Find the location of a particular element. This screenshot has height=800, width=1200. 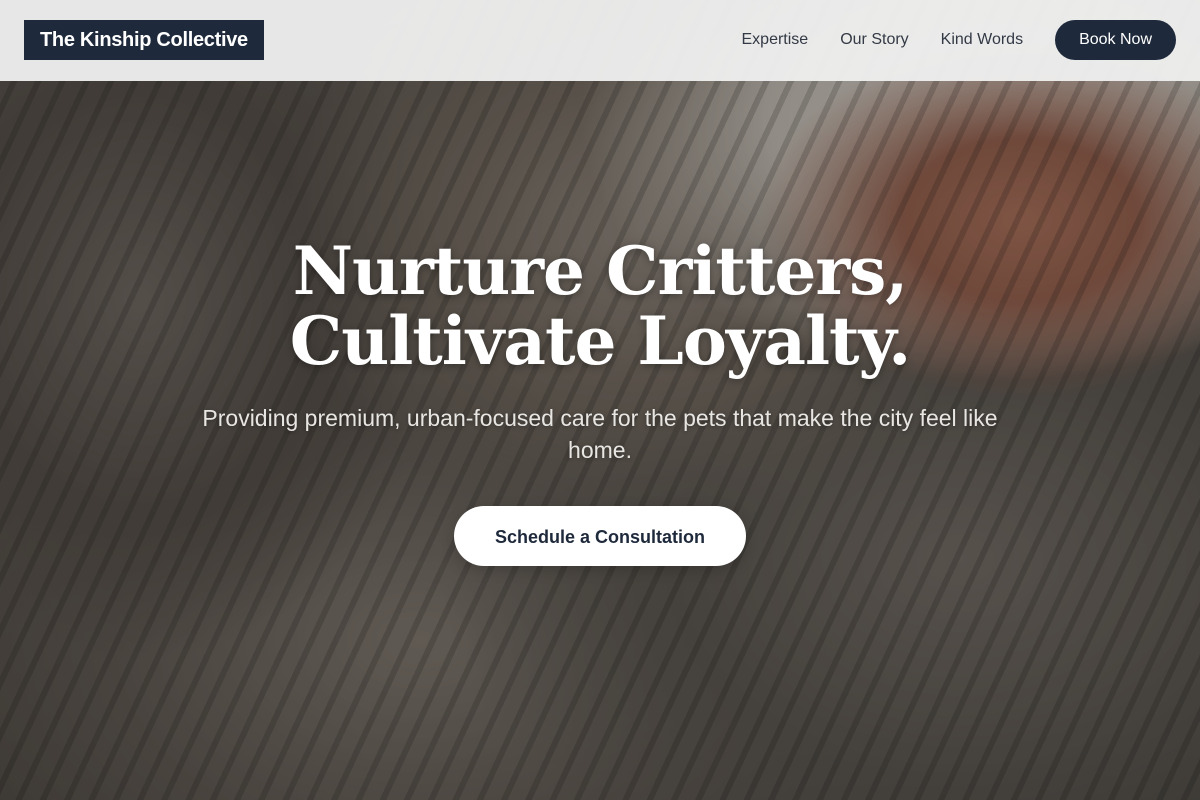

nav-link-expertise: Expertise is located at coordinates (775, 40).